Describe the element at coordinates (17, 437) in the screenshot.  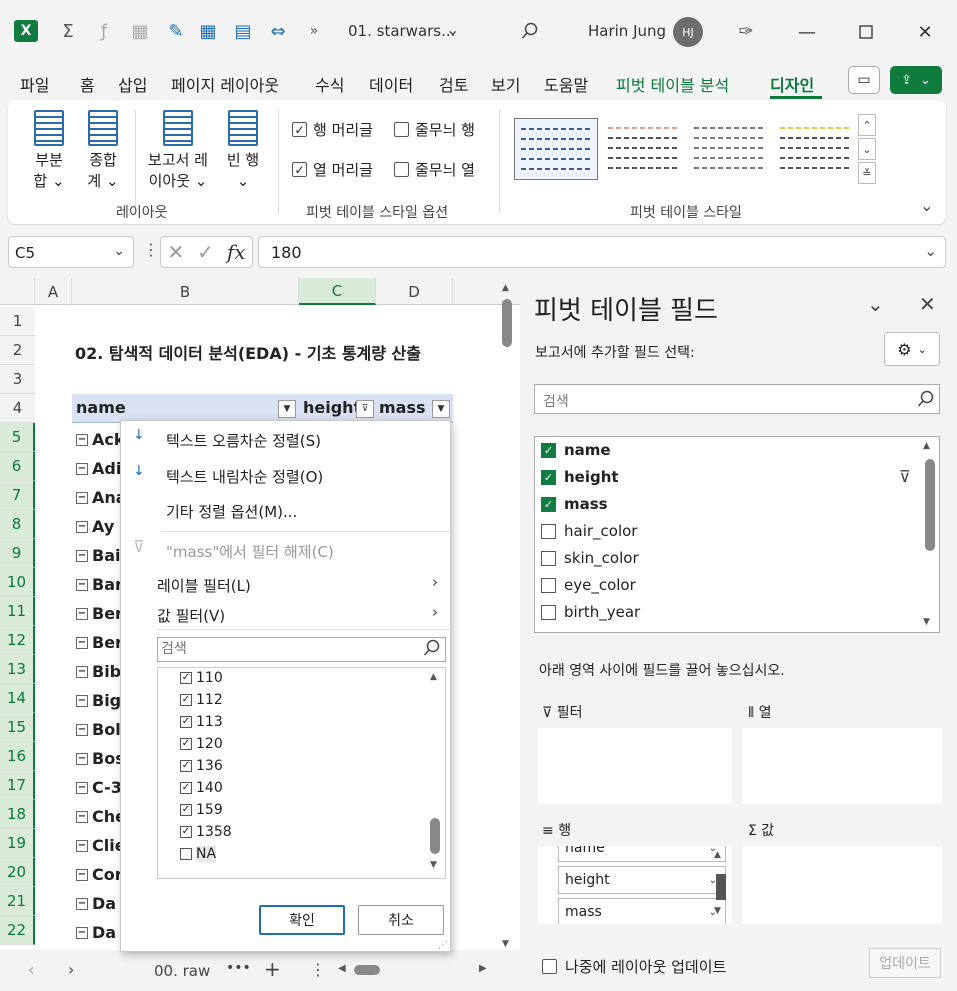
I see `row-header: 5` at that location.